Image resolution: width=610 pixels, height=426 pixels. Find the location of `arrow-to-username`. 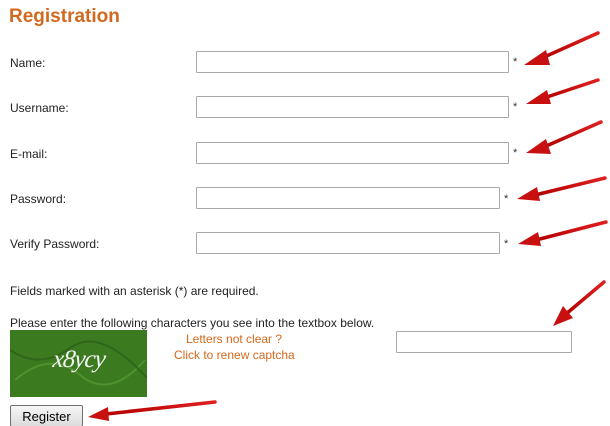

arrow-to-username is located at coordinates (563, 91).